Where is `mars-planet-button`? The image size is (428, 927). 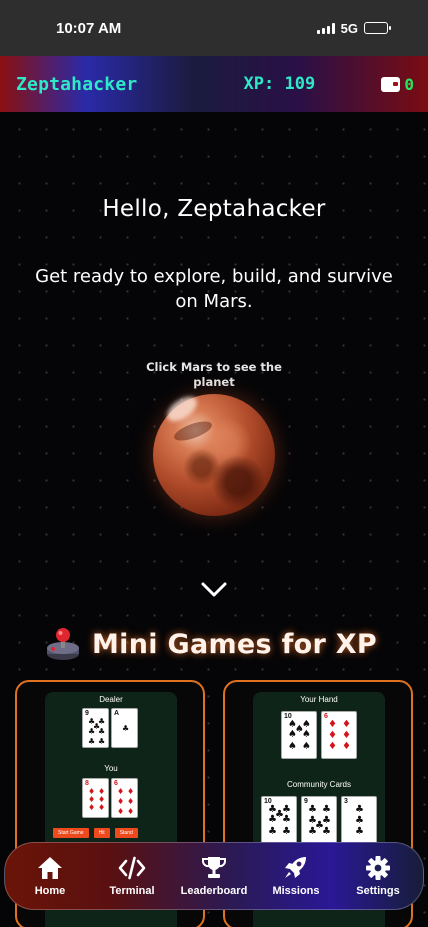 mars-planet-button is located at coordinates (214, 455).